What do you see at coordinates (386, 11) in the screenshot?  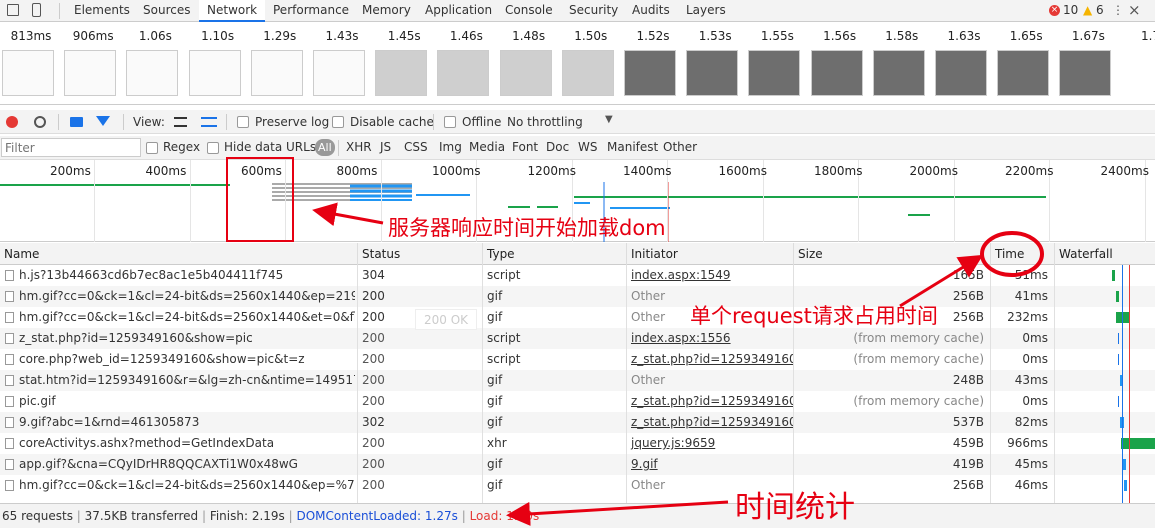 I see `tab-memory: Memory` at bounding box center [386, 11].